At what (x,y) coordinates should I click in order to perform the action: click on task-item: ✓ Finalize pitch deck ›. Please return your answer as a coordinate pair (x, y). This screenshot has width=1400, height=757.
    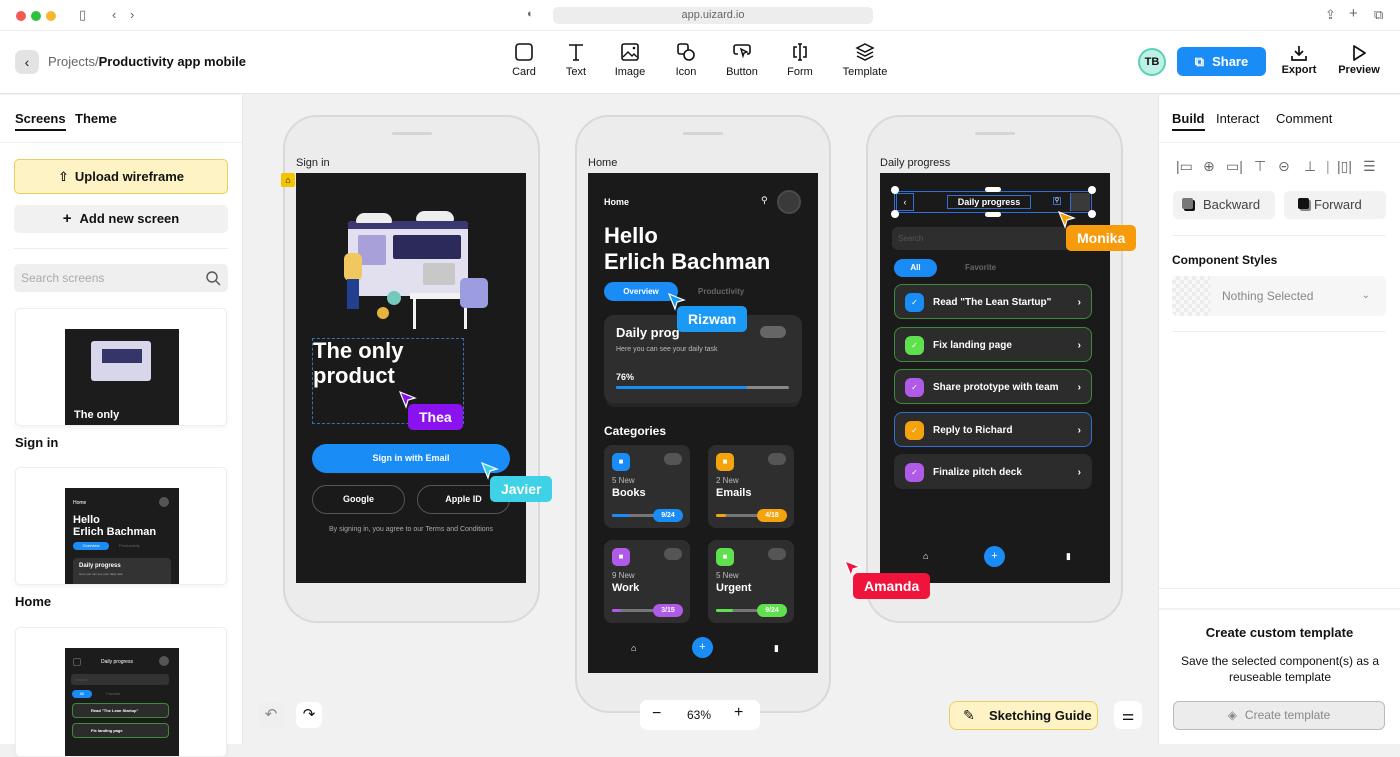
    Looking at the image, I should click on (993, 471).